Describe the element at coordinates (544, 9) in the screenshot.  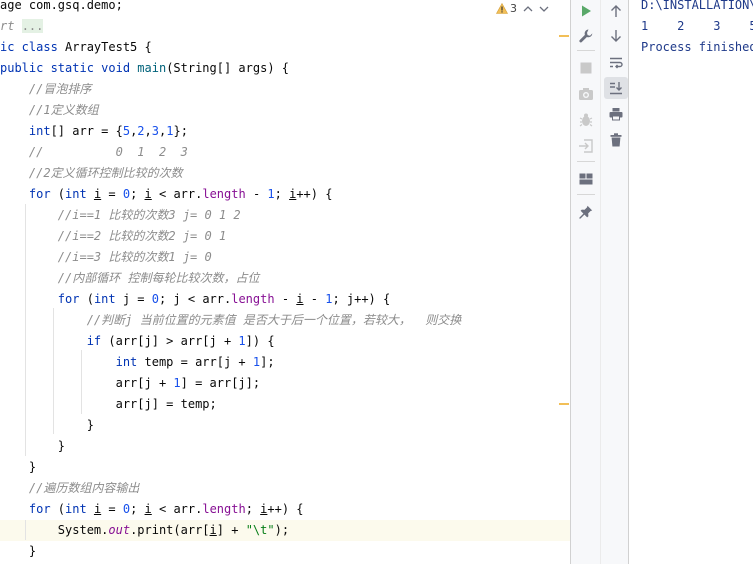
I see `chevron-down-icon` at that location.